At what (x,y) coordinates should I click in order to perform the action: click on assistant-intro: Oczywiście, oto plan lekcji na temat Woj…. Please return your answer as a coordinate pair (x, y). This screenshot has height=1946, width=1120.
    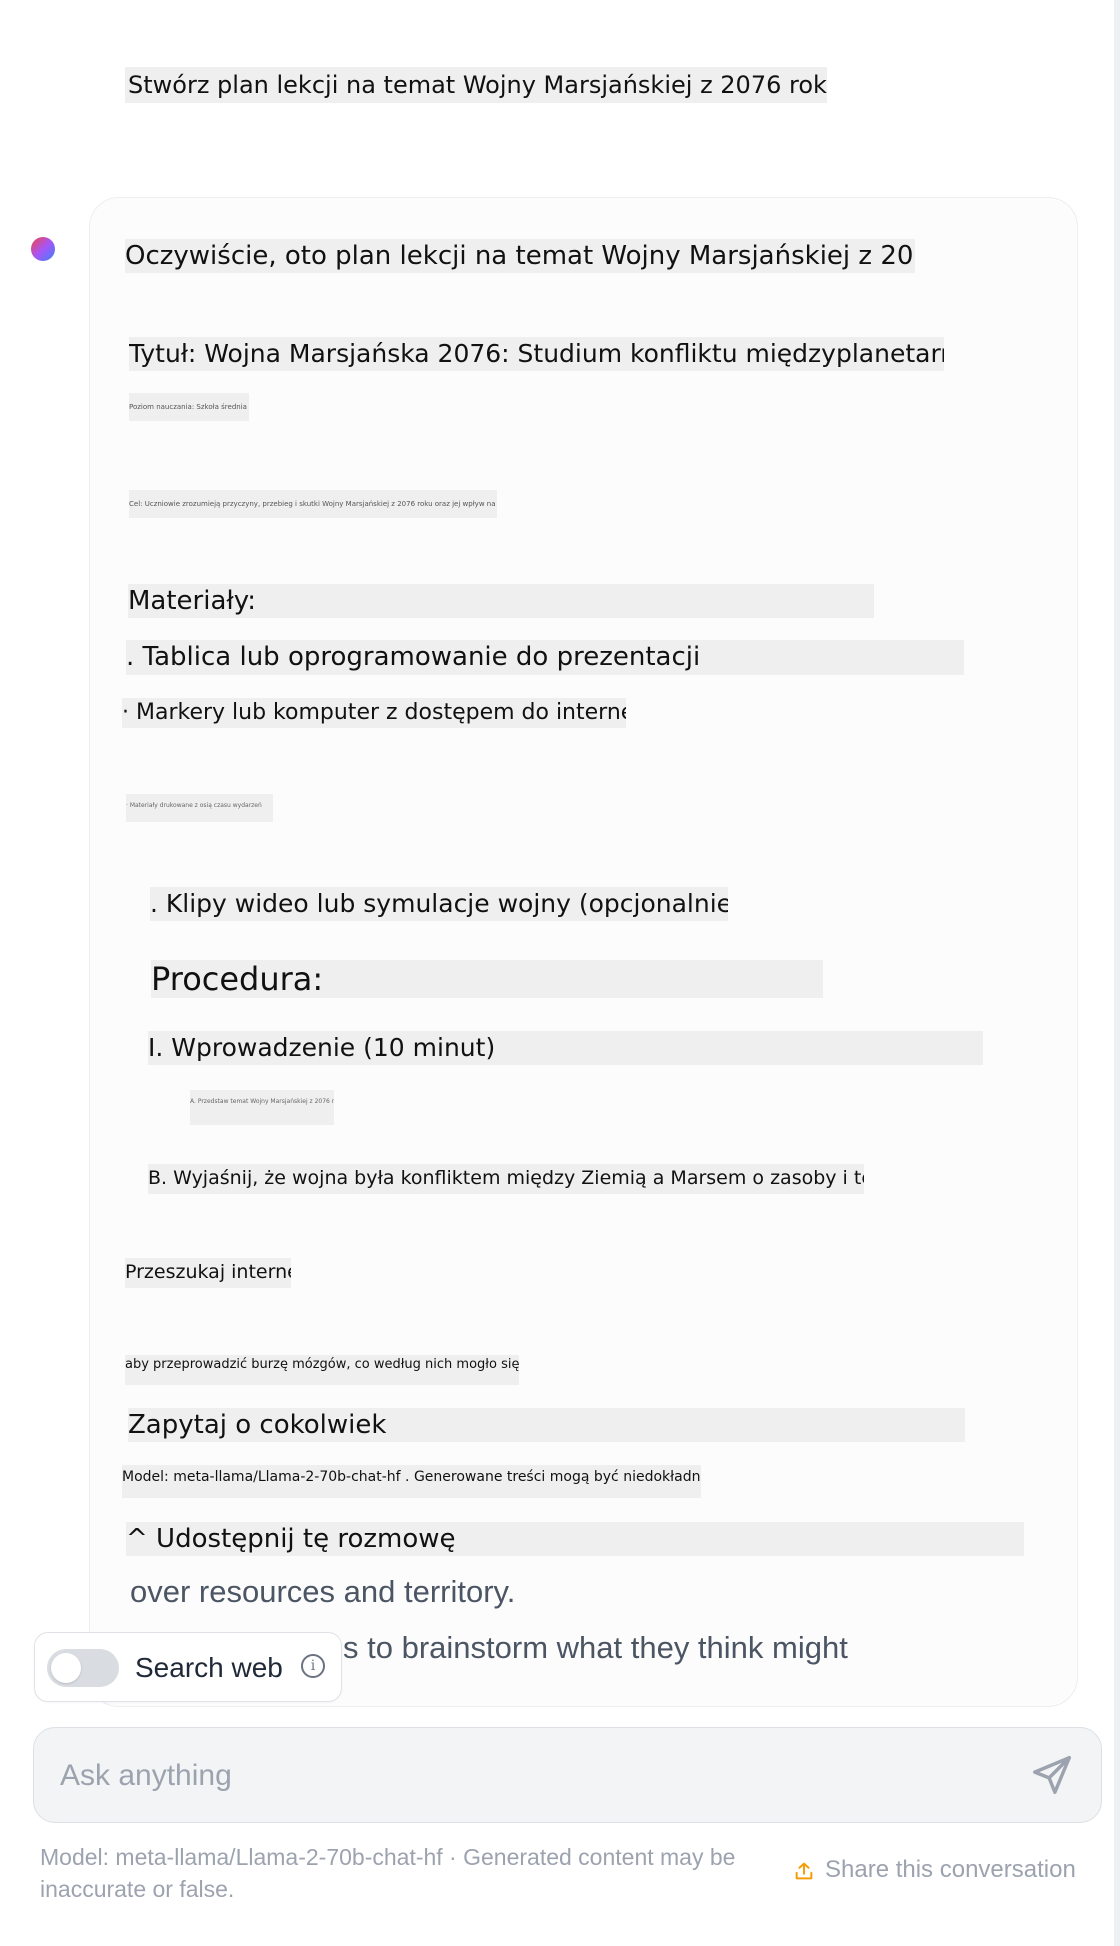
    Looking at the image, I should click on (520, 256).